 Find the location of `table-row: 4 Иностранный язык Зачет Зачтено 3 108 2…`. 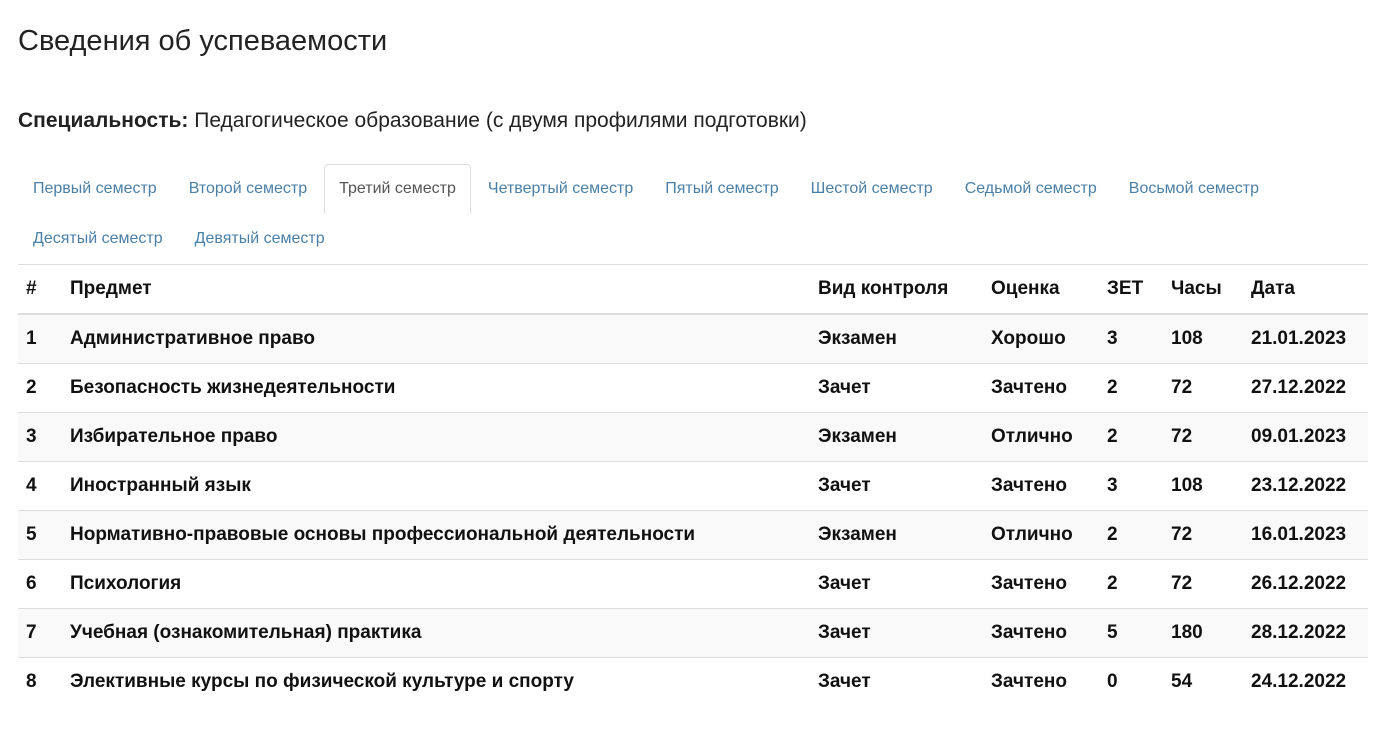

table-row: 4 Иностранный язык Зачет Зачтено 3 108 2… is located at coordinates (693, 486).